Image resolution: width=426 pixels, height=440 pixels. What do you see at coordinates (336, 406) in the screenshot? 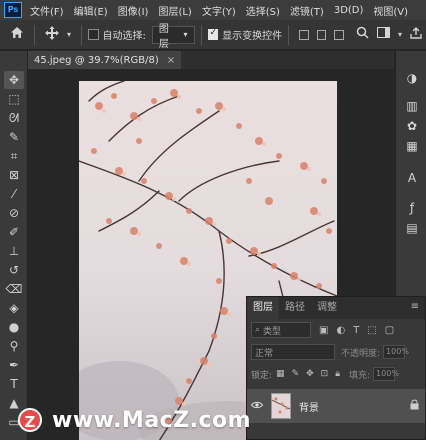
I see `layer-row-background: 背景` at bounding box center [336, 406].